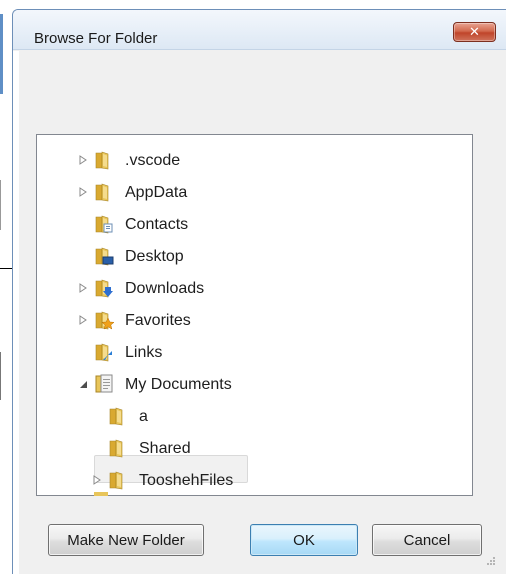 This screenshot has height=574, width=506. I want to click on tree-item-contacts: Contacts, so click(259, 224).